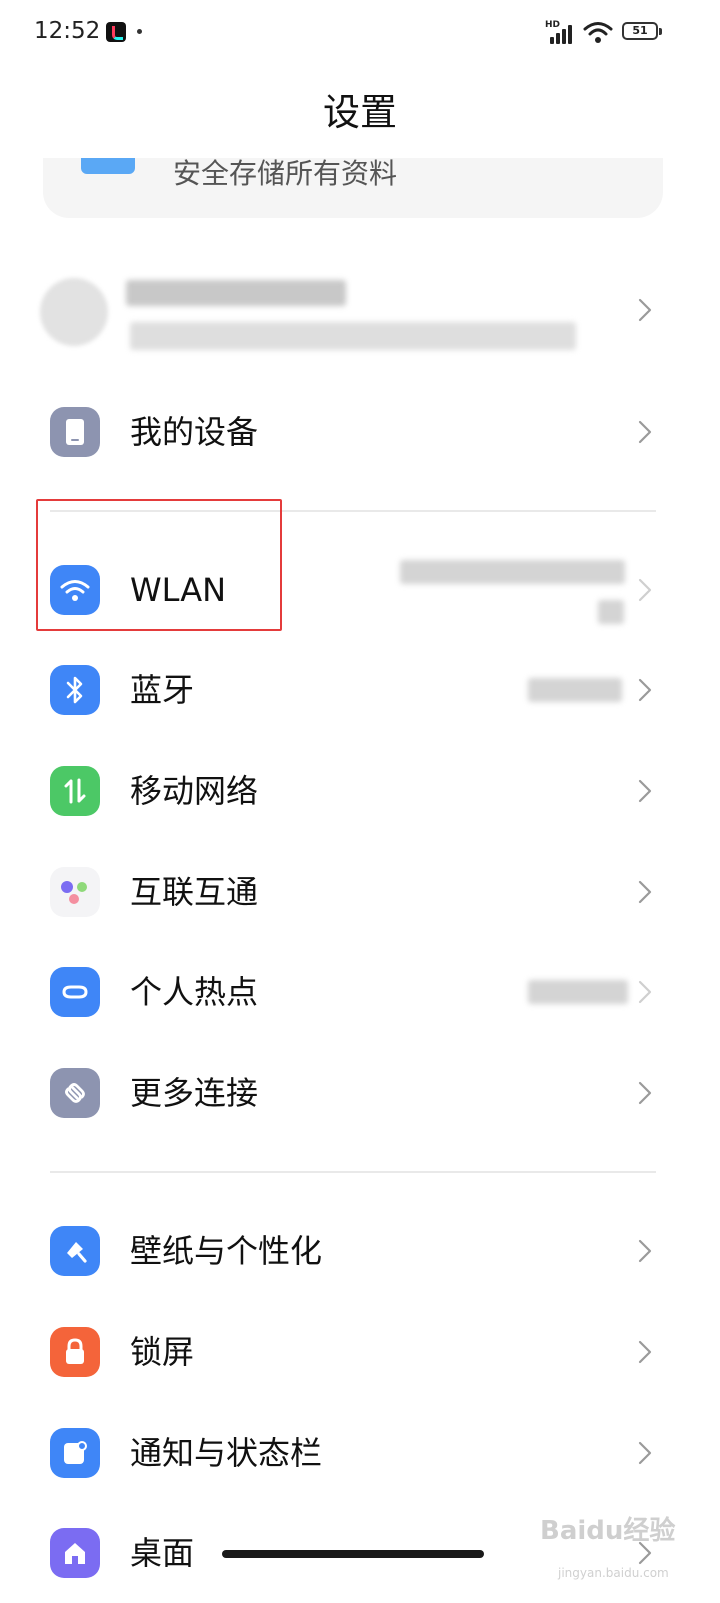 Image resolution: width=720 pixels, height=1603 pixels. Describe the element at coordinates (75, 1453) in the screenshot. I see `notification-icon` at that location.